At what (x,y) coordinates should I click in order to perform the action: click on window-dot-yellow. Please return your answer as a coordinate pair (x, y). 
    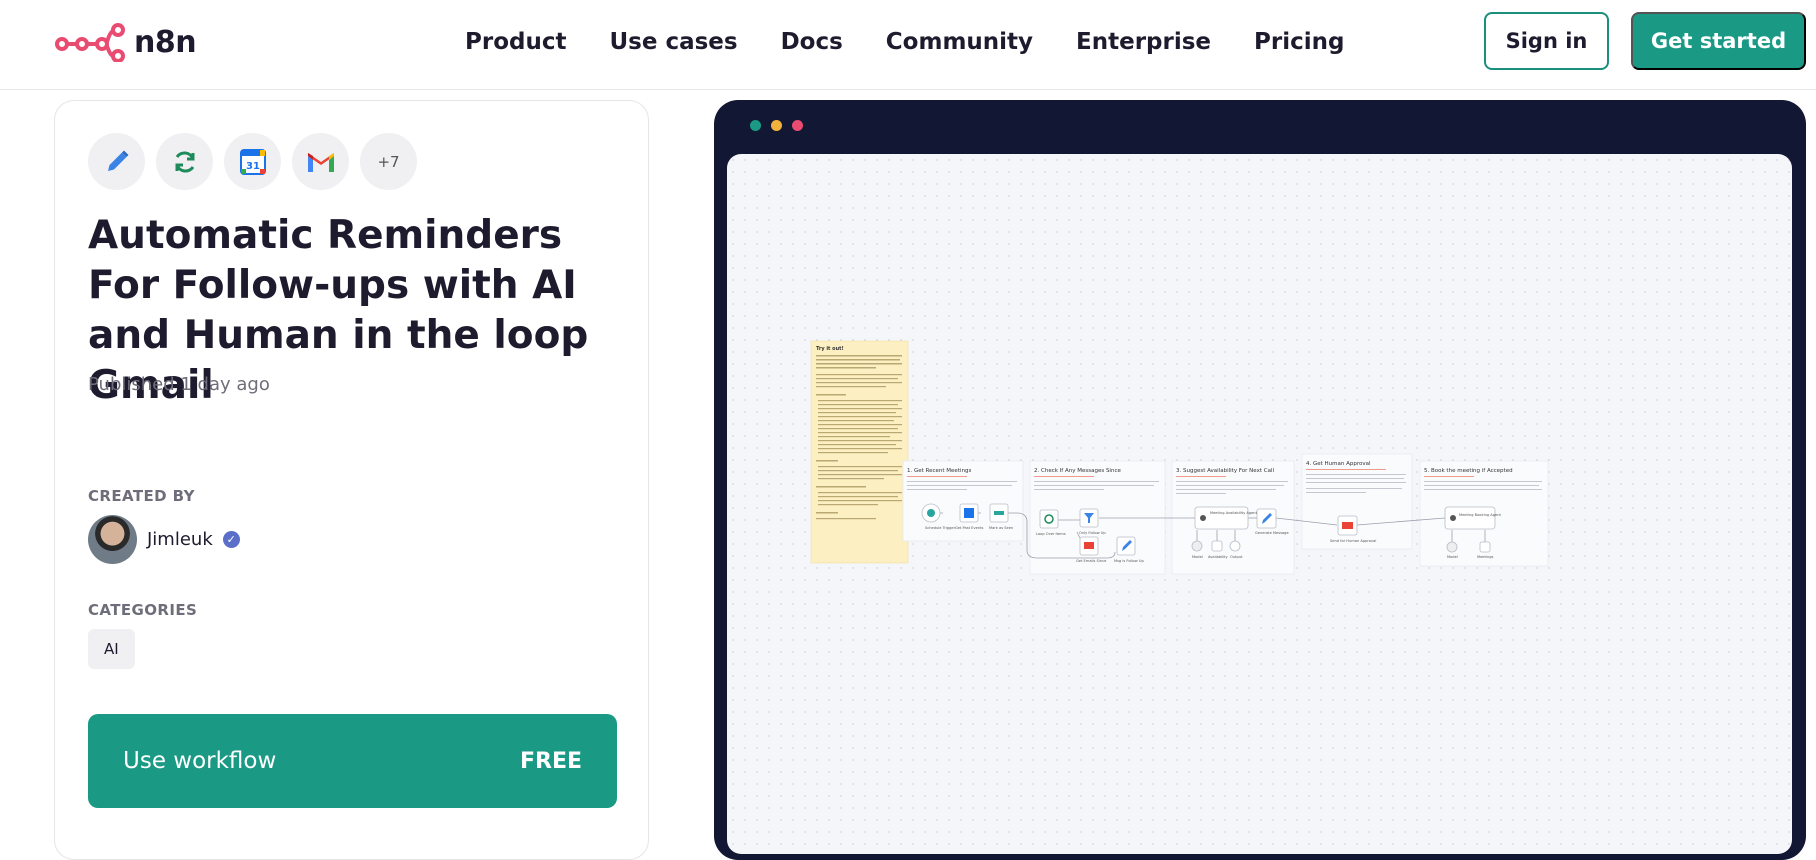
    Looking at the image, I should click on (776, 125).